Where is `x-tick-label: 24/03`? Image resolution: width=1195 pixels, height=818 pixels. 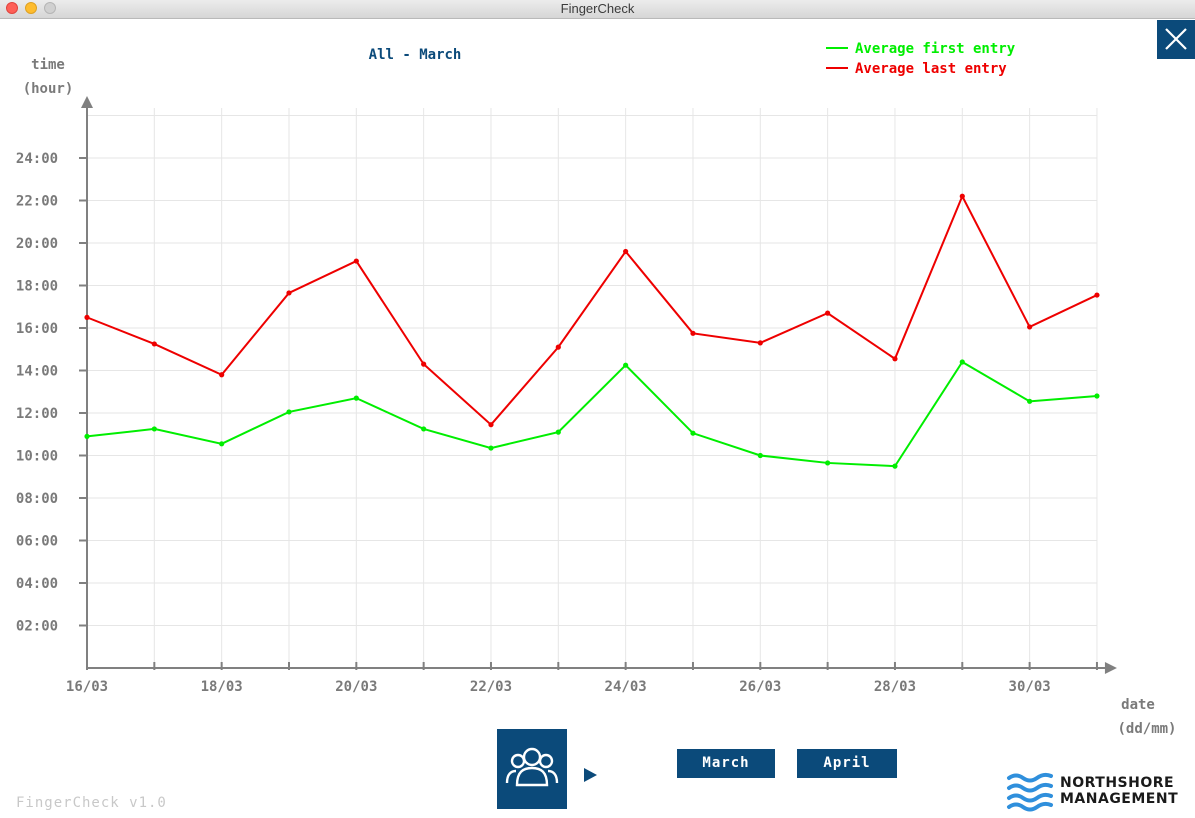
x-tick-label: 24/03 is located at coordinates (626, 687).